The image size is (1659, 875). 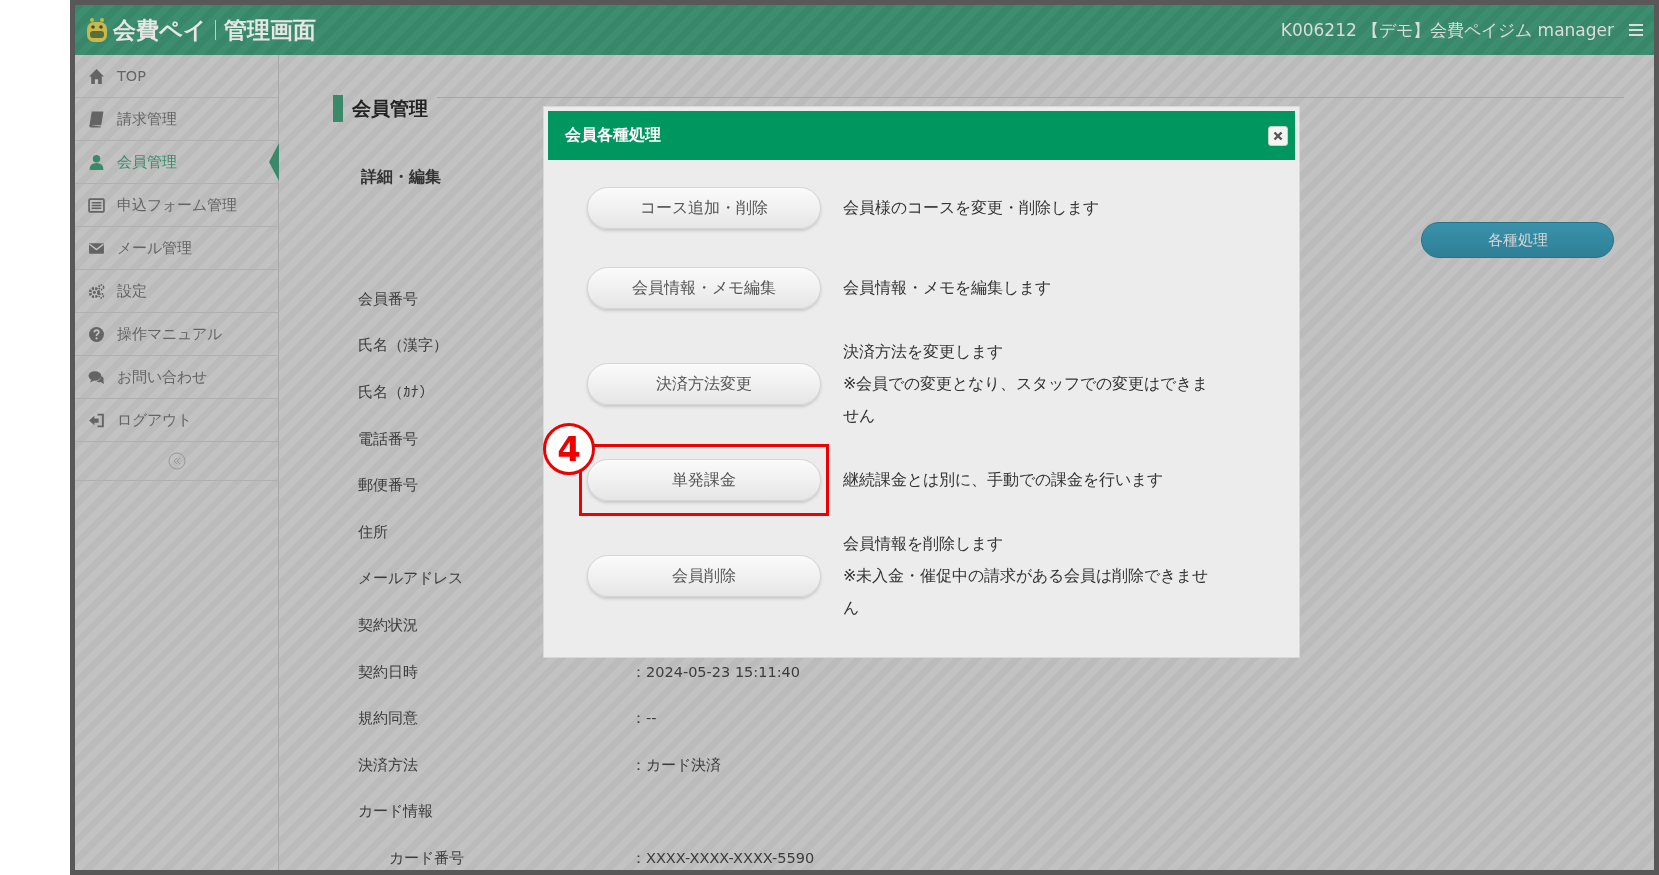 What do you see at coordinates (644, 719) in the screenshot?
I see `field-value: ：--` at bounding box center [644, 719].